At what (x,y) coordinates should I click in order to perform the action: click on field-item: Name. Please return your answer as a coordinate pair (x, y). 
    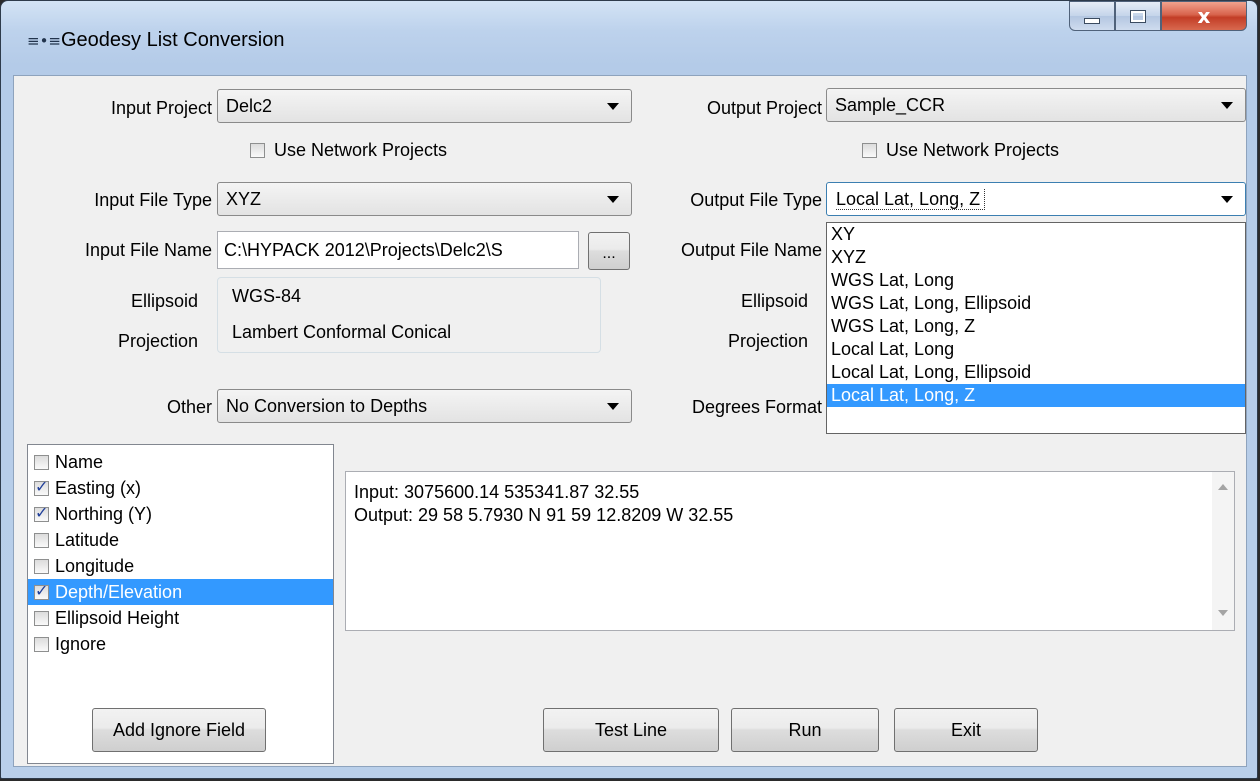
    Looking at the image, I should click on (180, 462).